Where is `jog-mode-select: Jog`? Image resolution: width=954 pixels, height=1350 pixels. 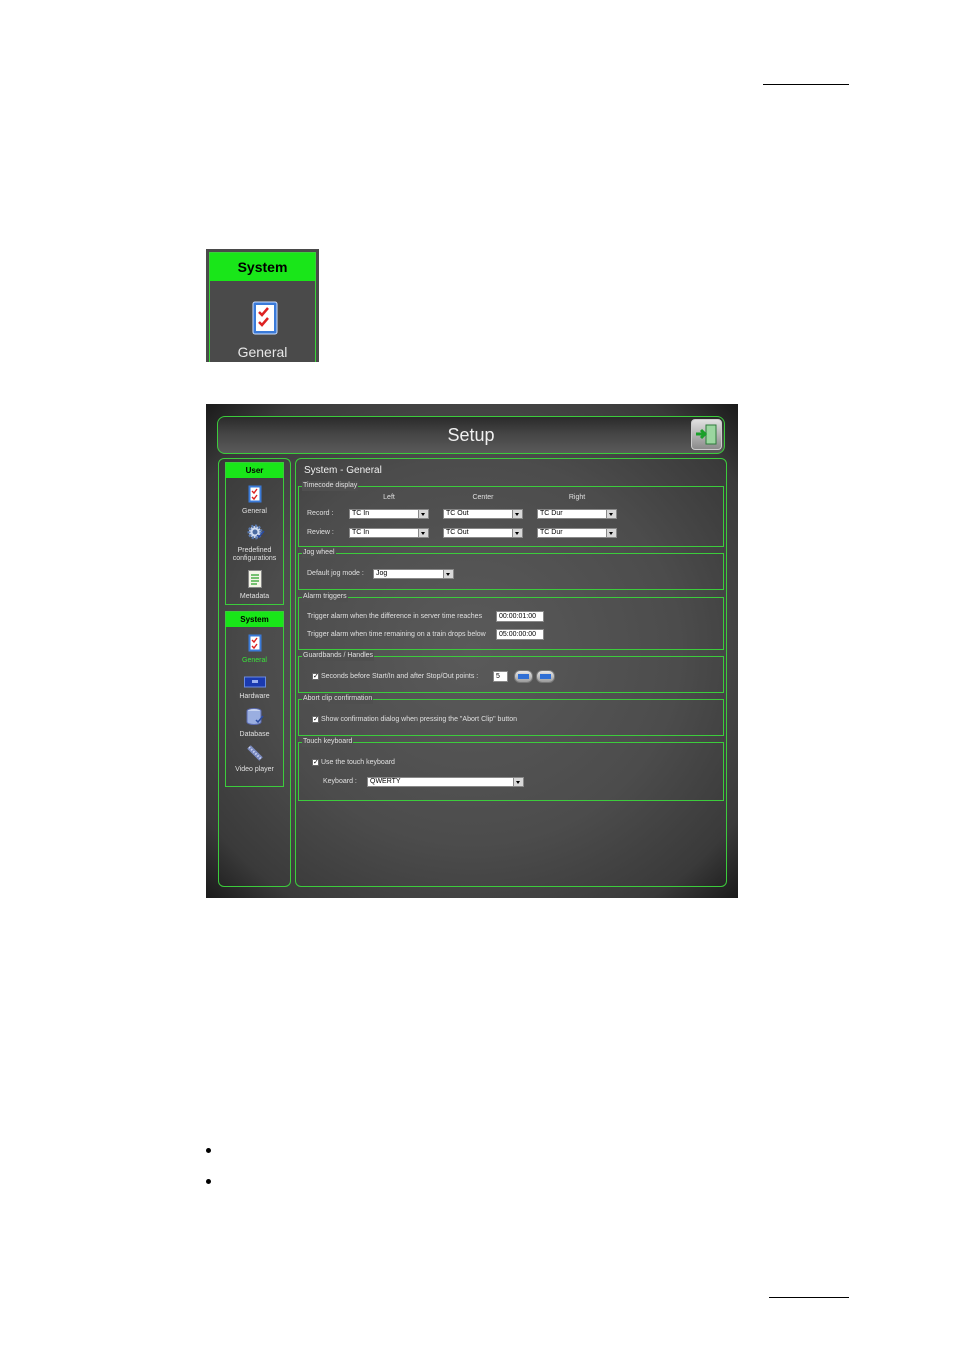
jog-mode-select: Jog is located at coordinates (413, 574).